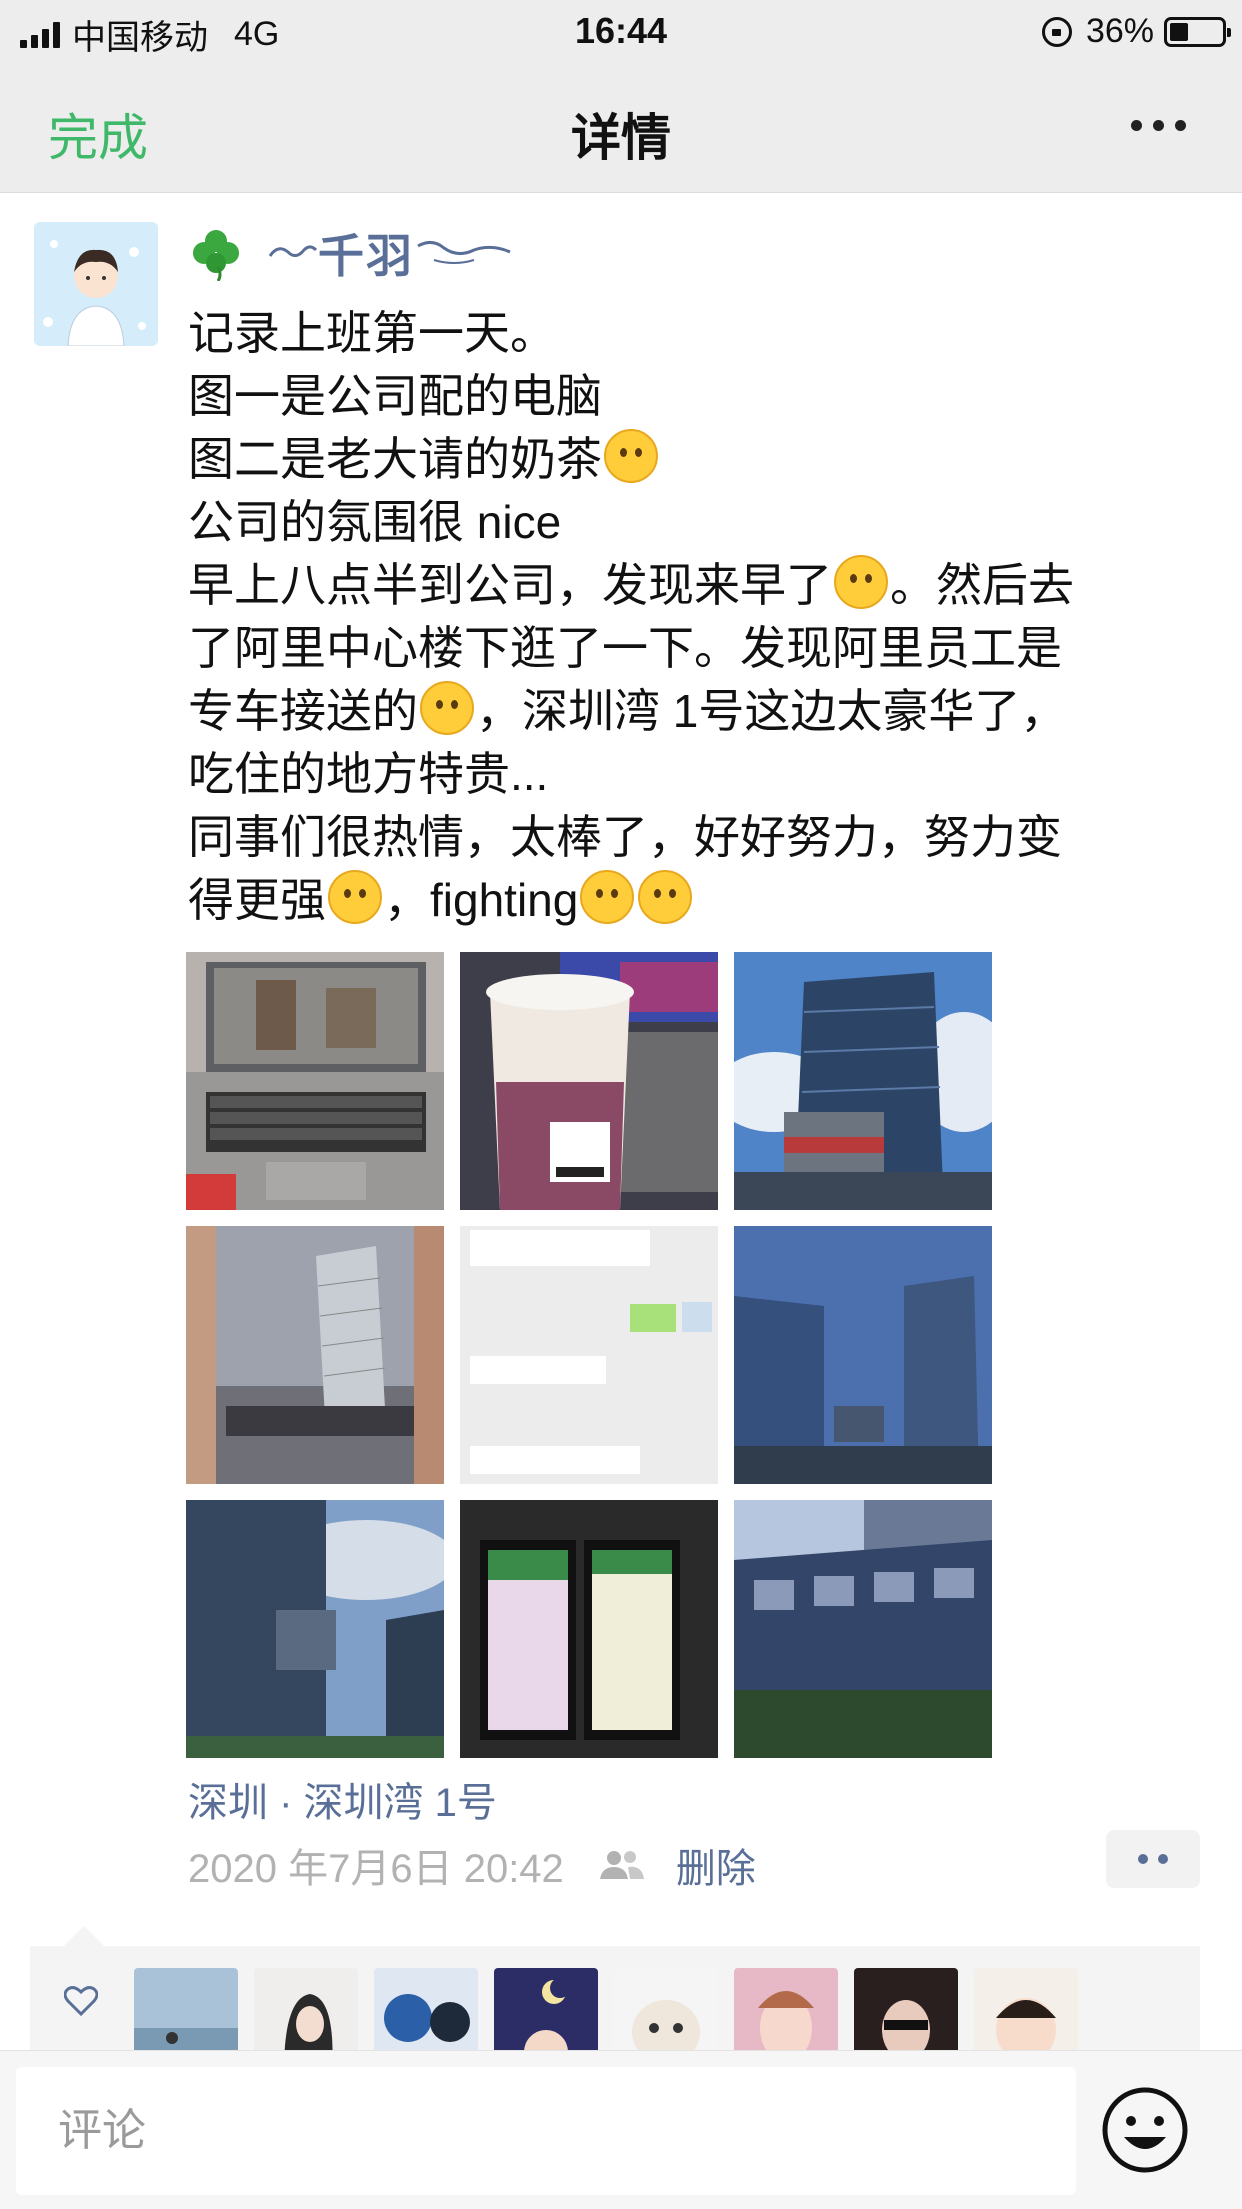  What do you see at coordinates (1153, 1859) in the screenshot?
I see `comment-like-menu-button` at bounding box center [1153, 1859].